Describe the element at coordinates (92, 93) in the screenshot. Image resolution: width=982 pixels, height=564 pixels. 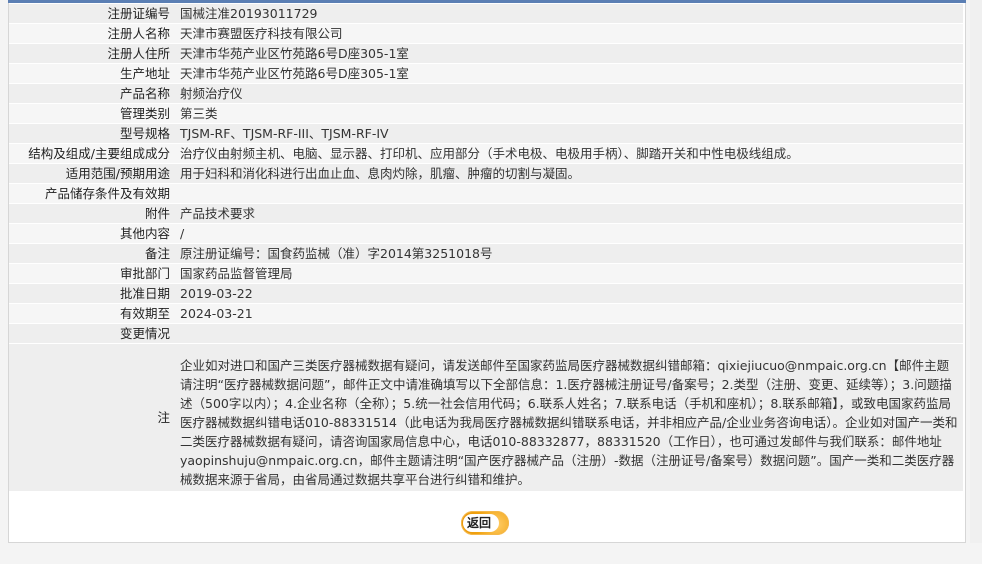
I see `row-label: 产品名称` at that location.